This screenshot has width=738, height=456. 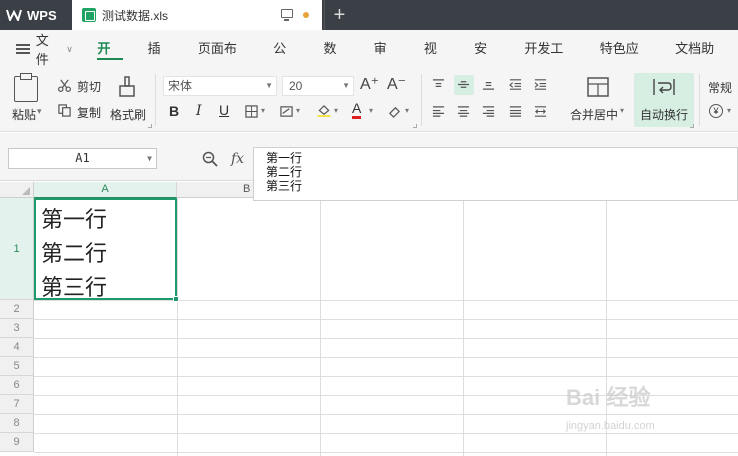 I want to click on align-bottom-icon, so click(x=488, y=84).